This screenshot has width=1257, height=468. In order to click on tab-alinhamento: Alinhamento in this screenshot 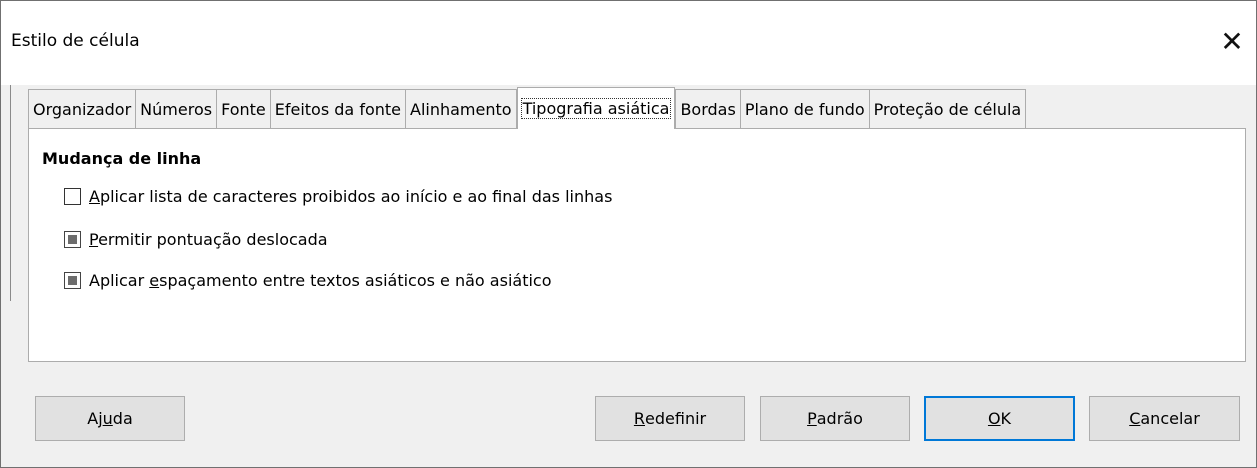, I will do `click(461, 109)`.